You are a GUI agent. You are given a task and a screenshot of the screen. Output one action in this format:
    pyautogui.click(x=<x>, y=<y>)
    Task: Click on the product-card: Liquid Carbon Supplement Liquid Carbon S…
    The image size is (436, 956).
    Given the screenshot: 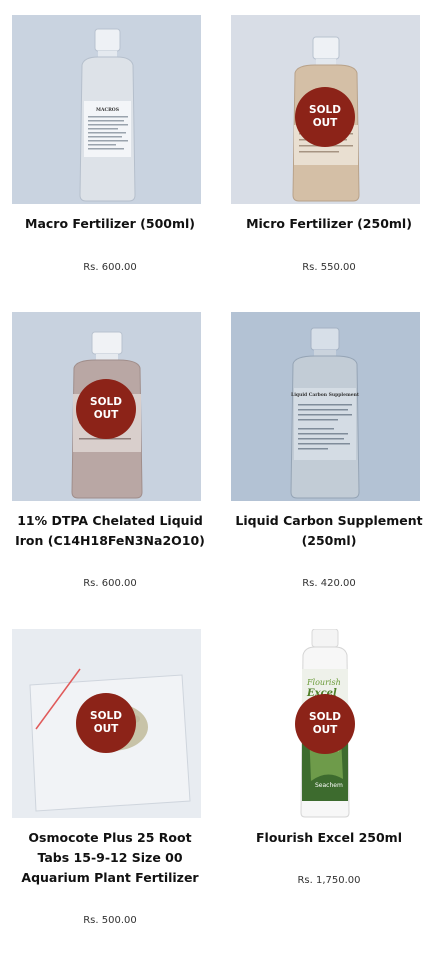 What is the action you would take?
    pyautogui.click(x=329, y=450)
    